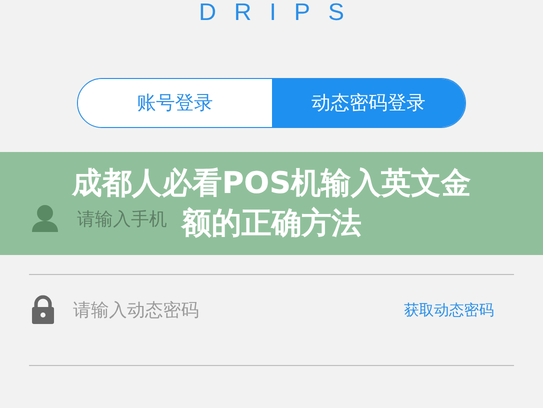 This screenshot has height=408, width=543. Describe the element at coordinates (272, 223) in the screenshot. I see `banner-title: 额的正确方法` at that location.